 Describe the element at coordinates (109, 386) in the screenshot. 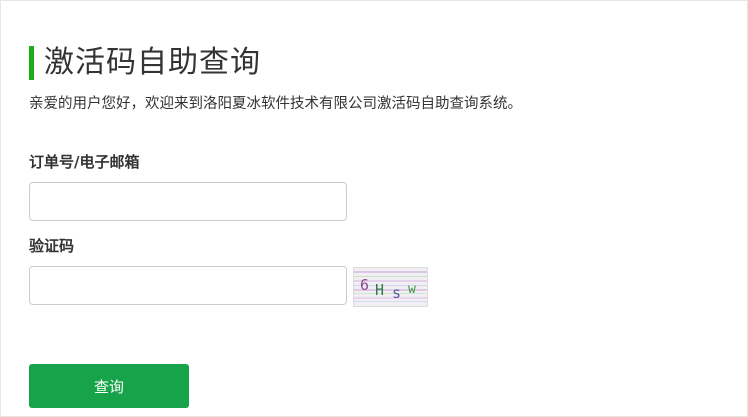

I see `query-button: 查询` at that location.